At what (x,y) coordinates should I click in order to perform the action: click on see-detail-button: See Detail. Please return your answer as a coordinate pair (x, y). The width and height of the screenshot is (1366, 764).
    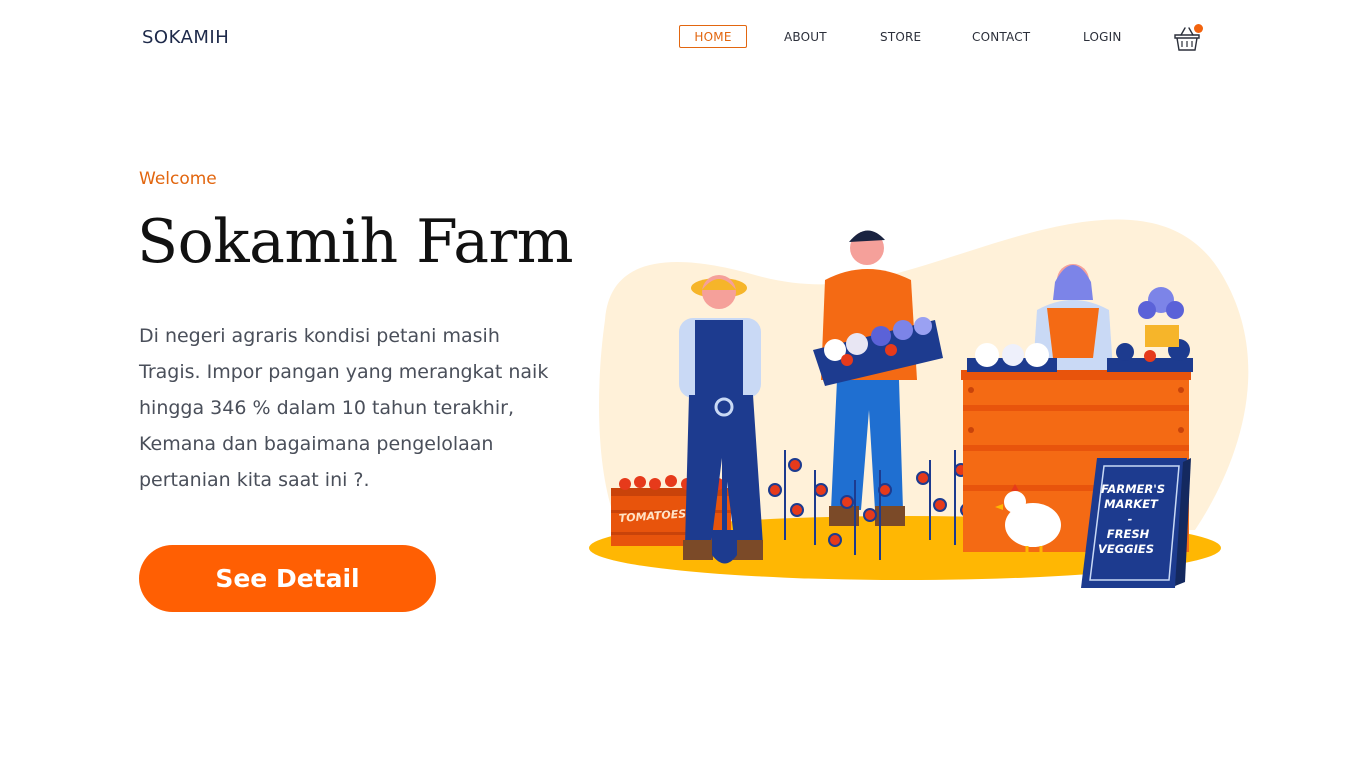
    Looking at the image, I should click on (287, 578).